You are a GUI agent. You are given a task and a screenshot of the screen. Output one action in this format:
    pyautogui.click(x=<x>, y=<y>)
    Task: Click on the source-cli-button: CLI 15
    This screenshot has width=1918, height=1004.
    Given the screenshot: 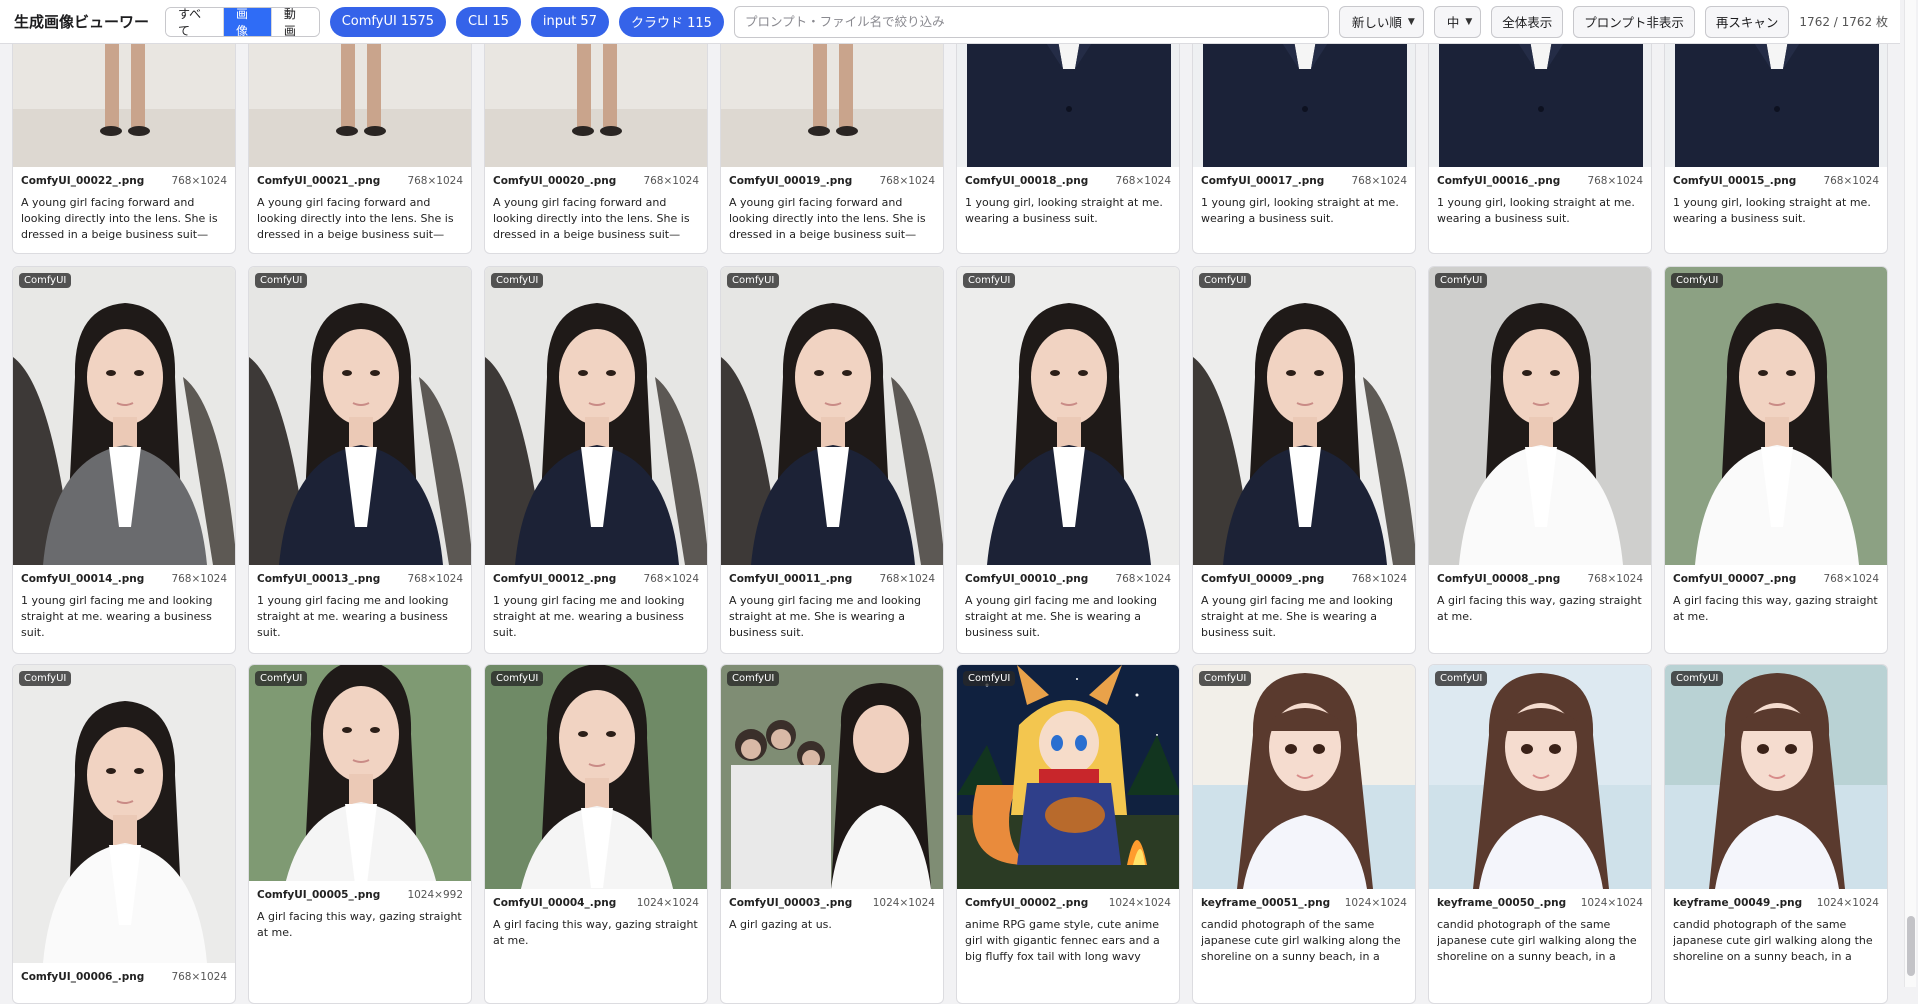 What is the action you would take?
    pyautogui.click(x=488, y=21)
    